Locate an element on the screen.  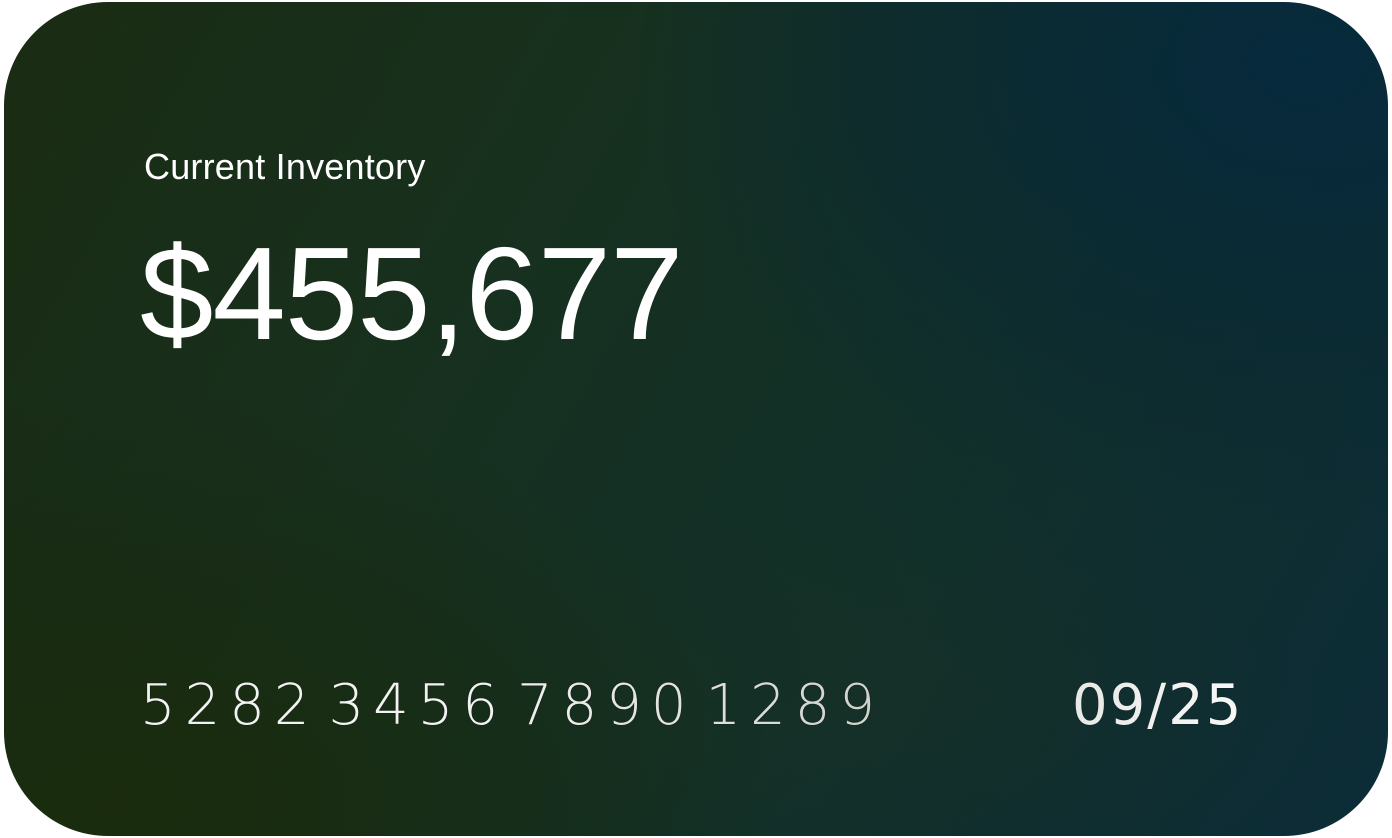
inventory-amount: $455,677 is located at coordinates (412, 293).